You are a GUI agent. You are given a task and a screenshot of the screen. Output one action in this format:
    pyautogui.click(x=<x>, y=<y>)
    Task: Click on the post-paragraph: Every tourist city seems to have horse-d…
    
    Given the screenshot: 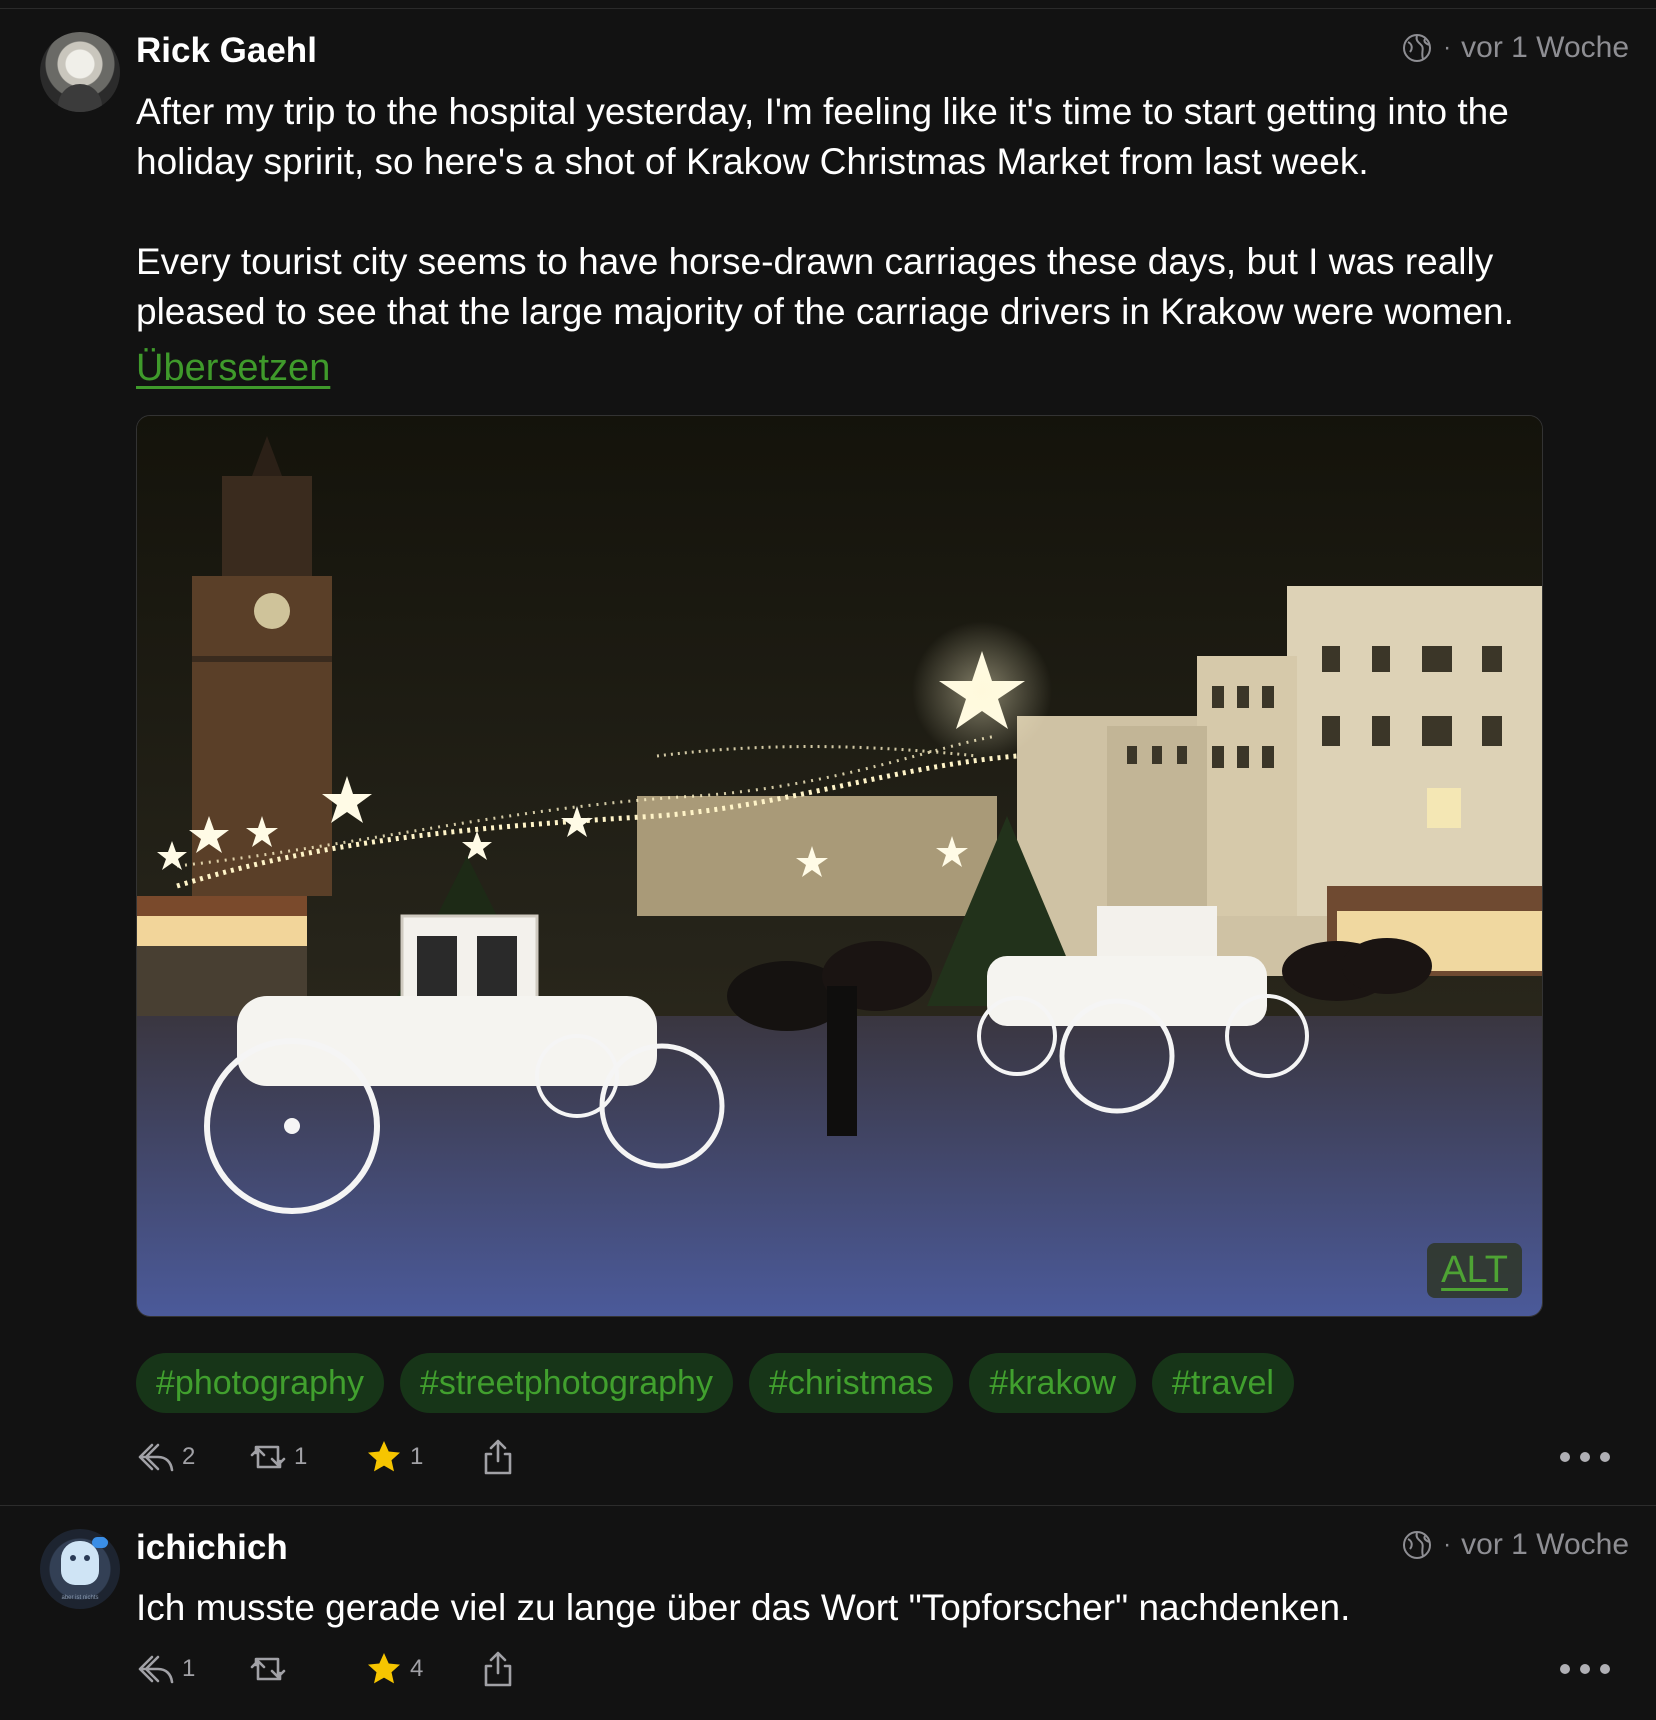 What is the action you would take?
    pyautogui.click(x=825, y=286)
    